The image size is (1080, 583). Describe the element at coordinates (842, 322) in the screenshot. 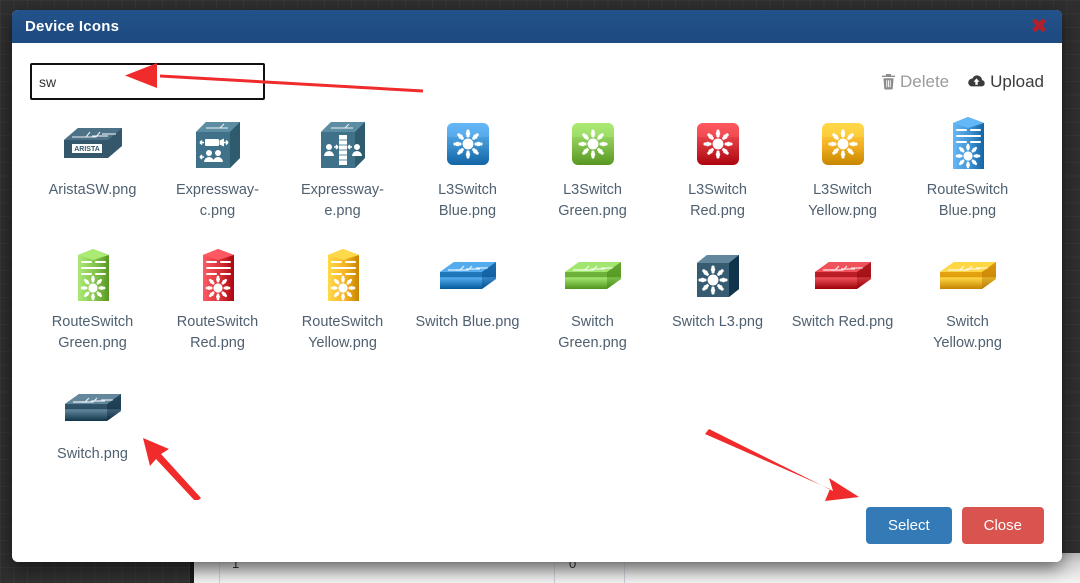

I see `icon-filename: Switch Red.png` at that location.